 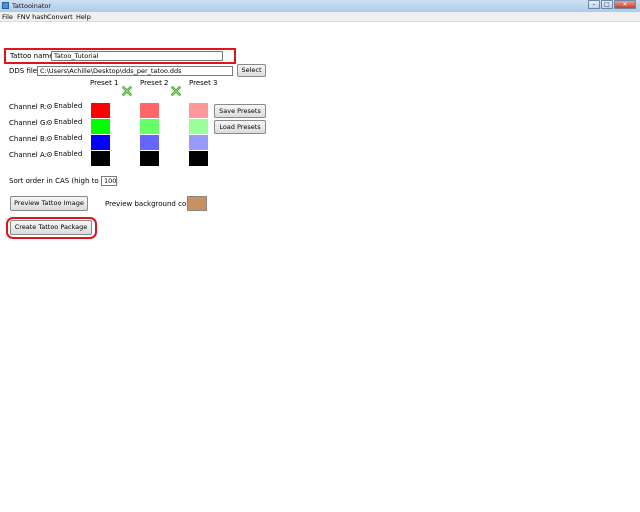 What do you see at coordinates (83, 17) in the screenshot?
I see `menu-help: Help` at bounding box center [83, 17].